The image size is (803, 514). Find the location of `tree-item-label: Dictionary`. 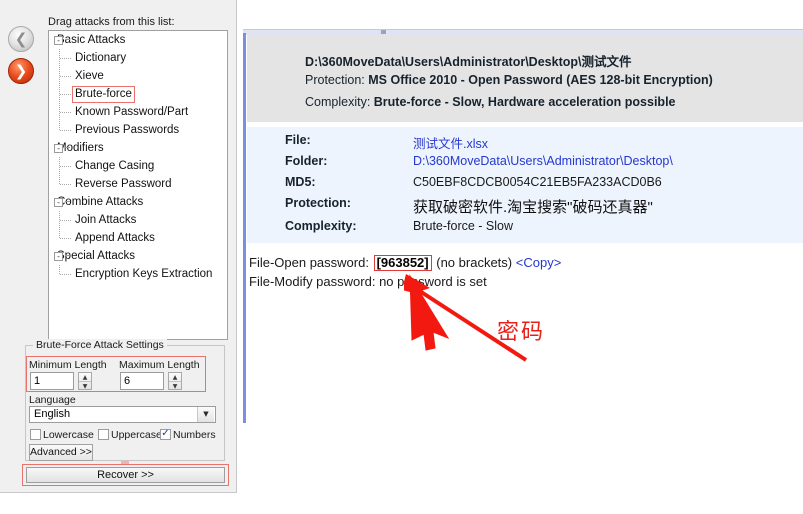

tree-item-label: Dictionary is located at coordinates (101, 58).